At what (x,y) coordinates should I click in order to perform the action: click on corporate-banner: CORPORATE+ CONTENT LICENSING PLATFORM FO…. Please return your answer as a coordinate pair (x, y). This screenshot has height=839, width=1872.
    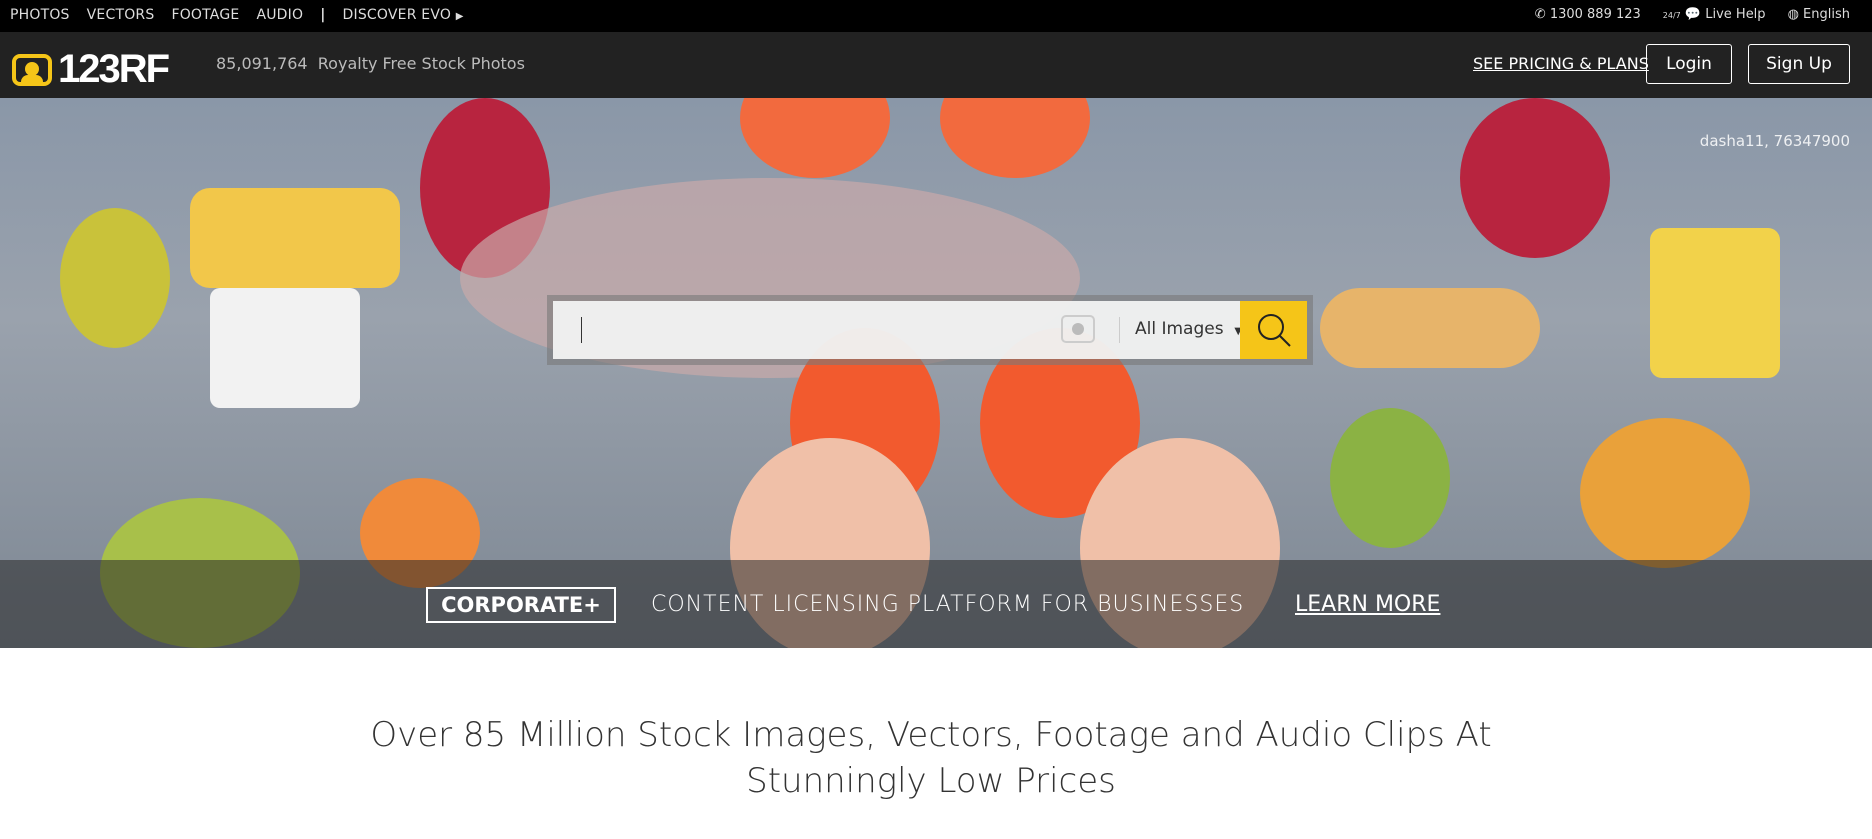
    Looking at the image, I should click on (936, 604).